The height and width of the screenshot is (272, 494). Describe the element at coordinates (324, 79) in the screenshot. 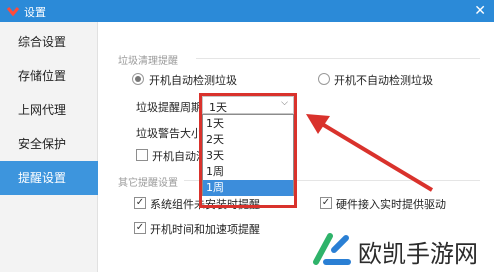

I see `no-auto-detect-radio` at that location.